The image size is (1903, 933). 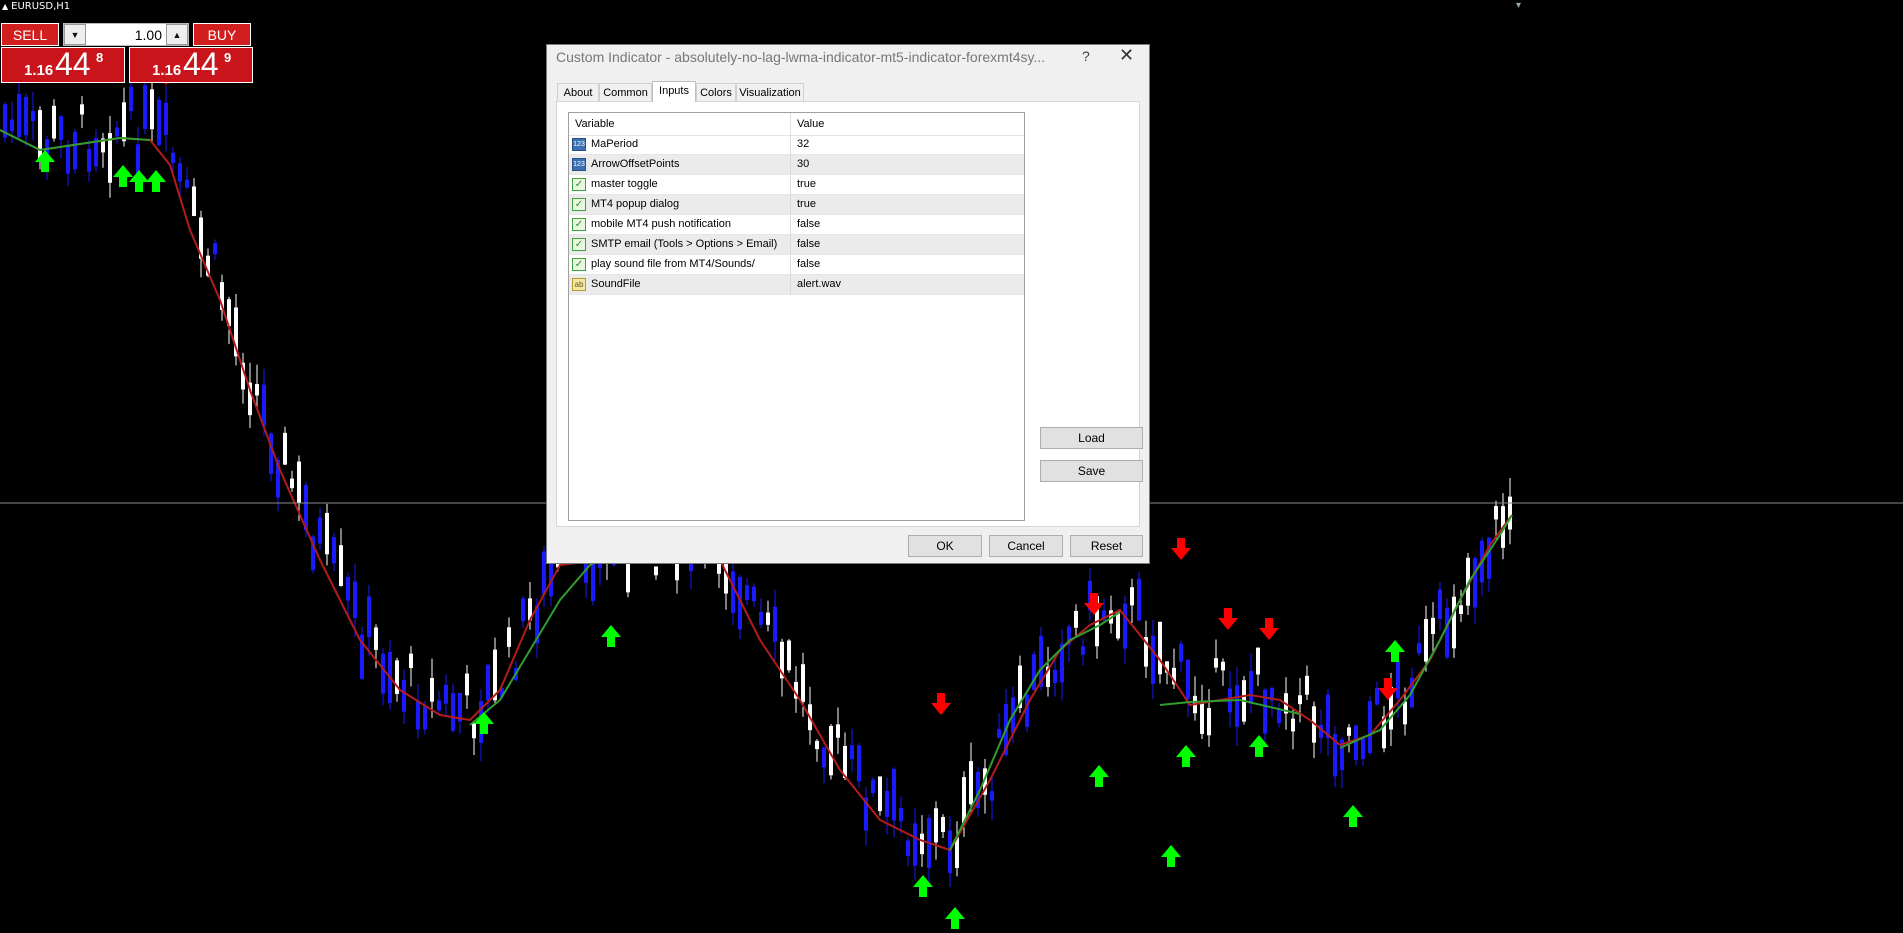 I want to click on sell-price-prefix: 1.16, so click(x=39, y=70).